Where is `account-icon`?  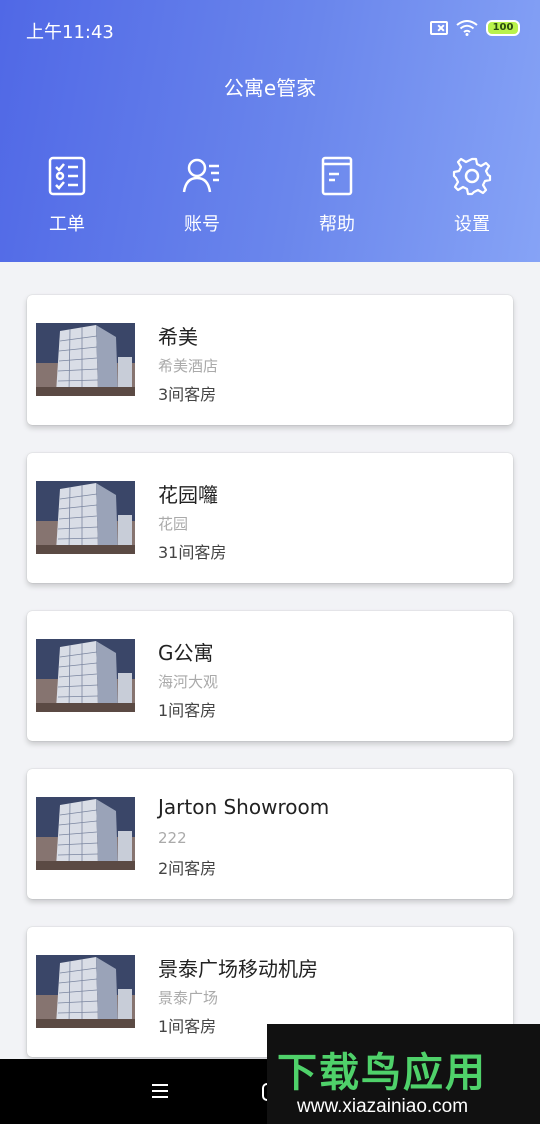 account-icon is located at coordinates (200, 175).